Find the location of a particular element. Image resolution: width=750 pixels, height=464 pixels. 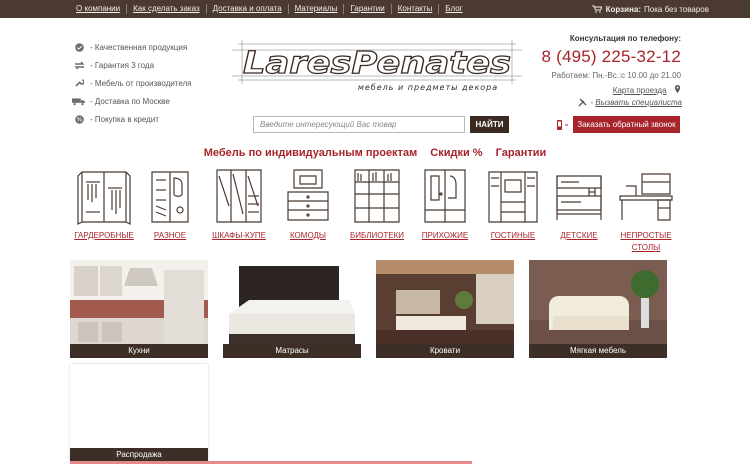

nav-link-blog: Блог is located at coordinates (453, 9).